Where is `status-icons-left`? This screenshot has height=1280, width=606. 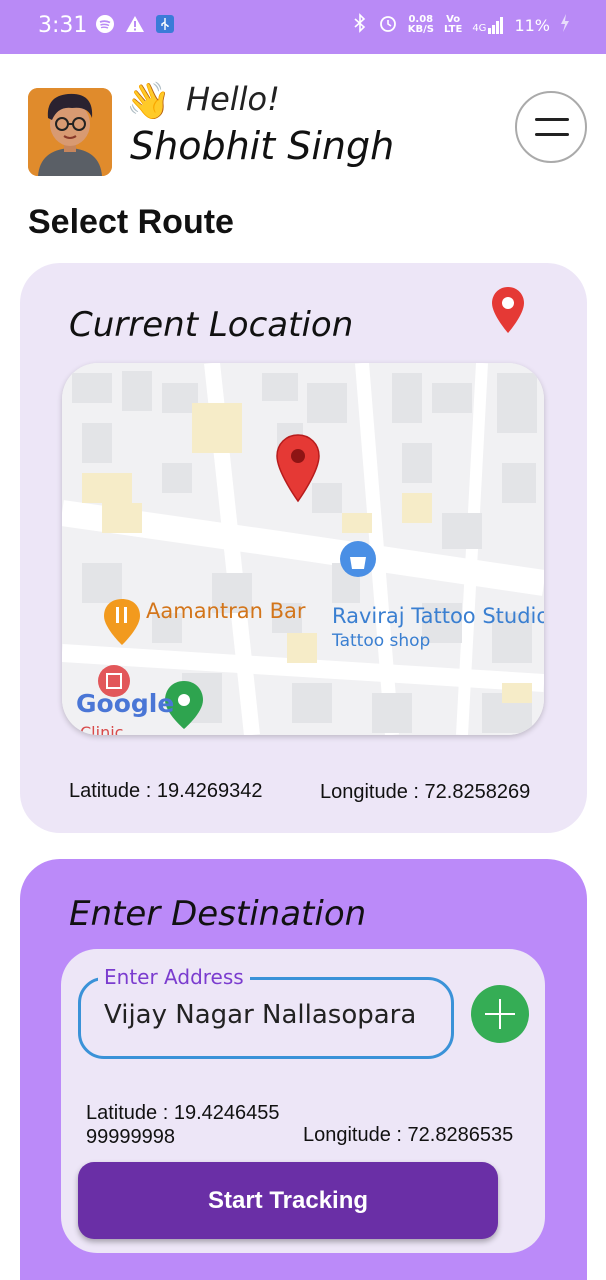
status-icons-left is located at coordinates (135, 24).